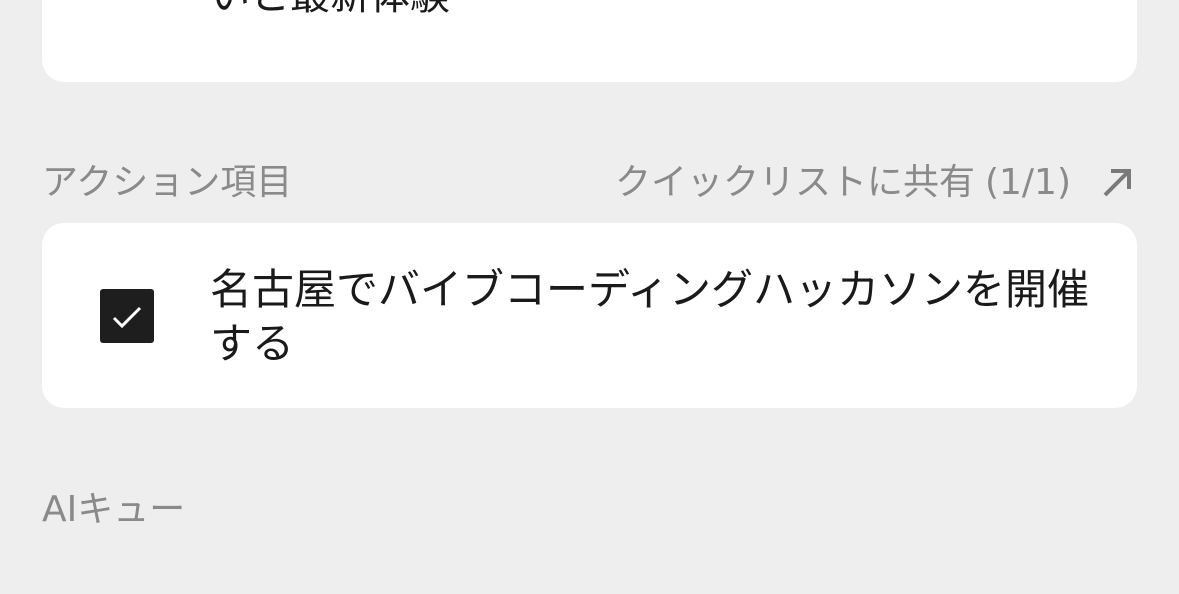 Image resolution: width=1179 pixels, height=594 pixels. I want to click on action-items-title: アクション項目, so click(167, 182).